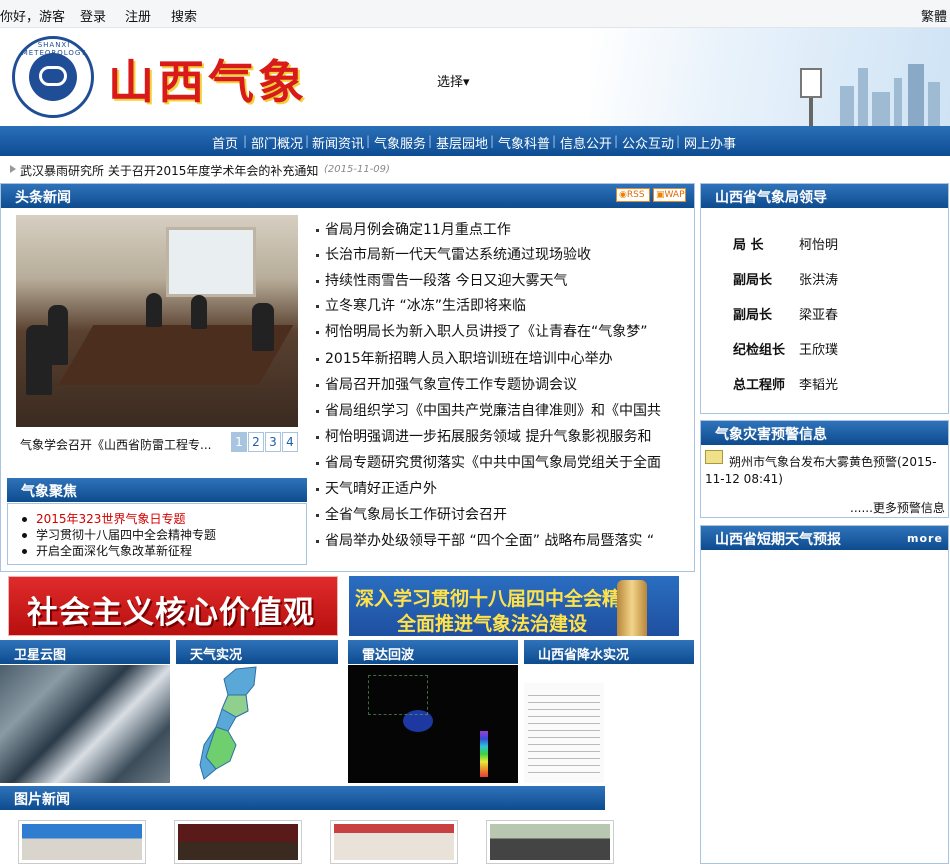 The width and height of the screenshot is (950, 864). I want to click on rule-of-law-banner: 深入学习贯彻十八届四中全会精神 全面推进气象法治建设, so click(514, 606).